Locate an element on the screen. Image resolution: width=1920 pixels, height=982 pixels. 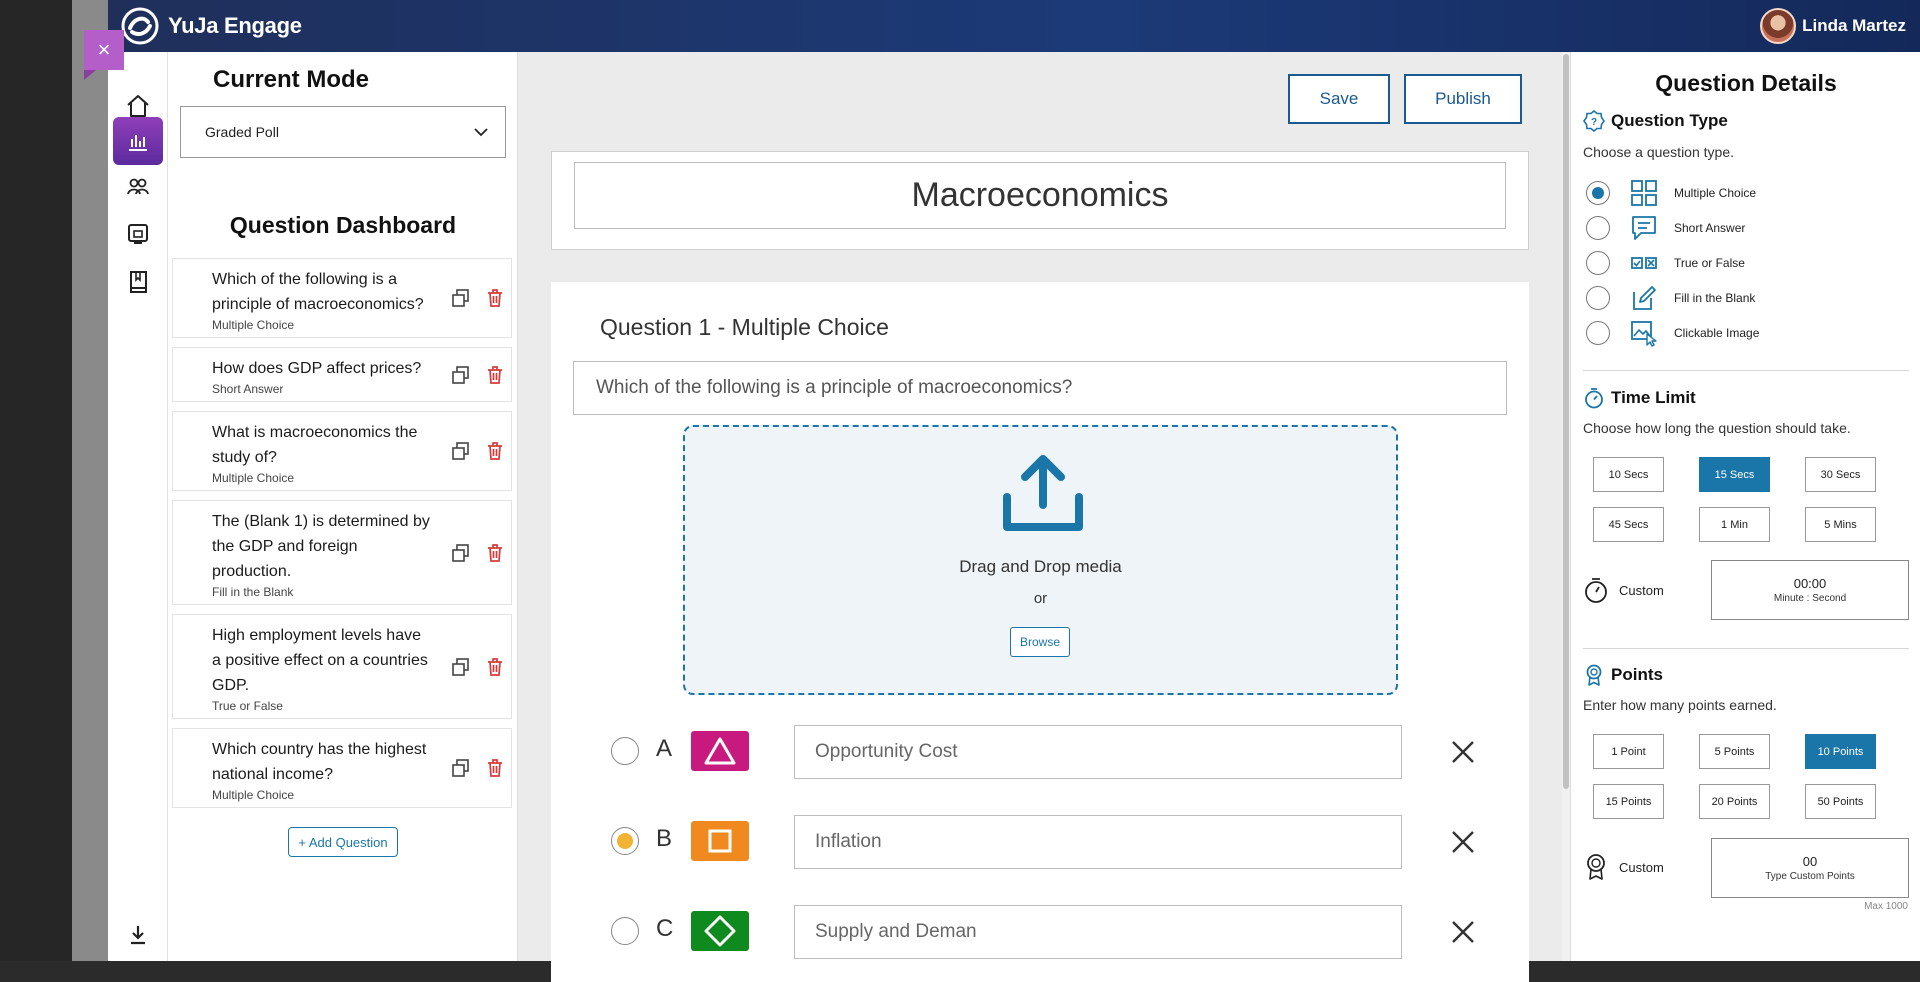
points-chip-15: 15 Points is located at coordinates (1628, 801).